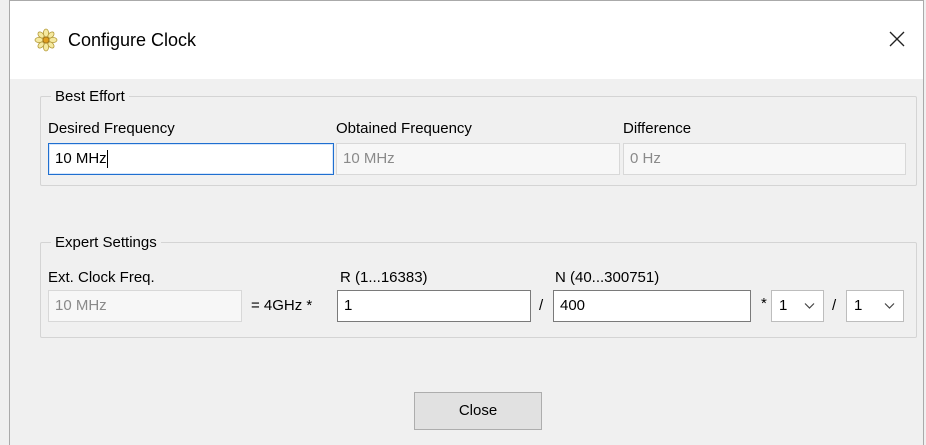 This screenshot has height=445, width=926. Describe the element at coordinates (111, 128) in the screenshot. I see `desired-frequency-label: Desired Frequency` at that location.